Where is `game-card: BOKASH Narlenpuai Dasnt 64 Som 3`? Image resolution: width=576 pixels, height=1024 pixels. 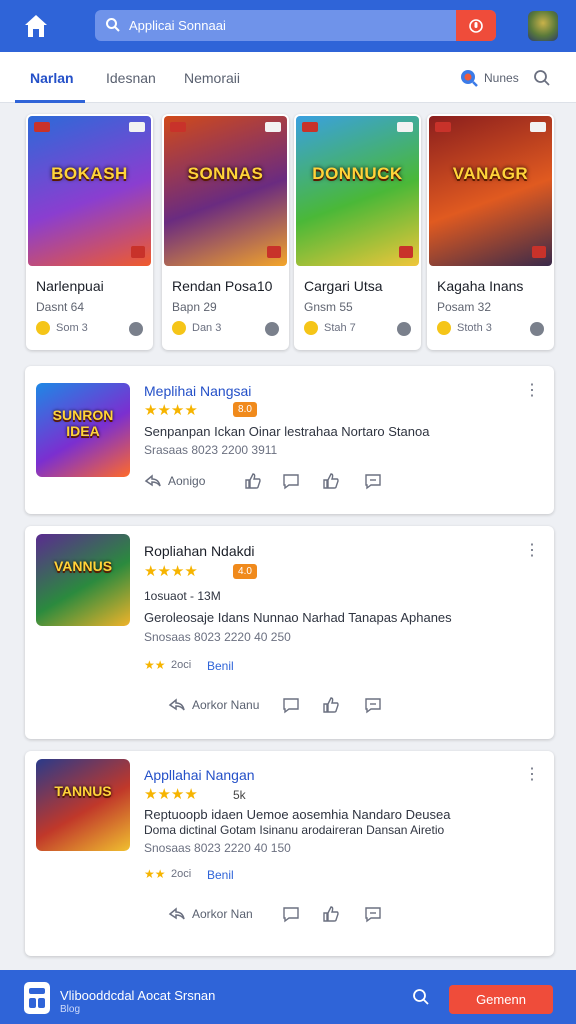
game-card: BOKASH Narlenpuai Dasnt 64 Som 3 is located at coordinates (89, 232).